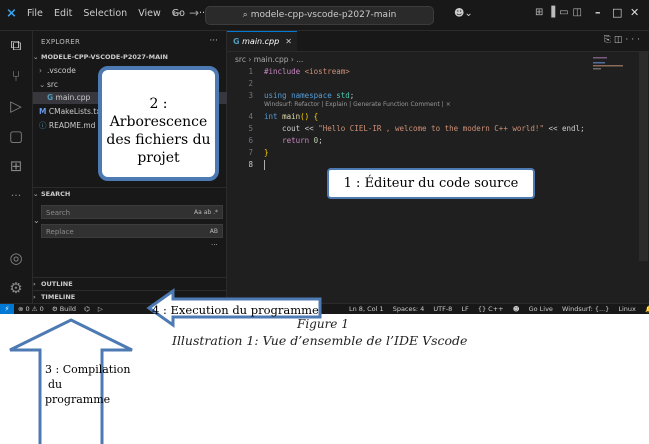 The width and height of the screenshot is (649, 444). Describe the element at coordinates (323, 324) in the screenshot. I see `figure-caption: Figure 1` at that location.